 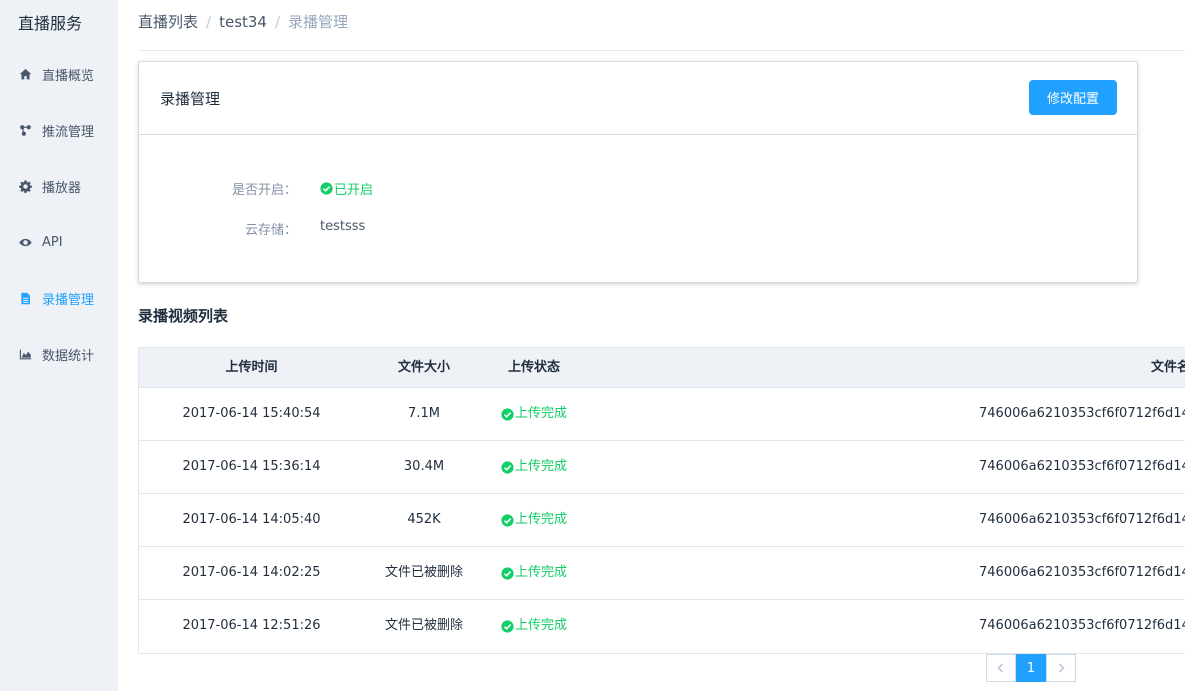 I want to click on area-chart-icon, so click(x=25, y=354).